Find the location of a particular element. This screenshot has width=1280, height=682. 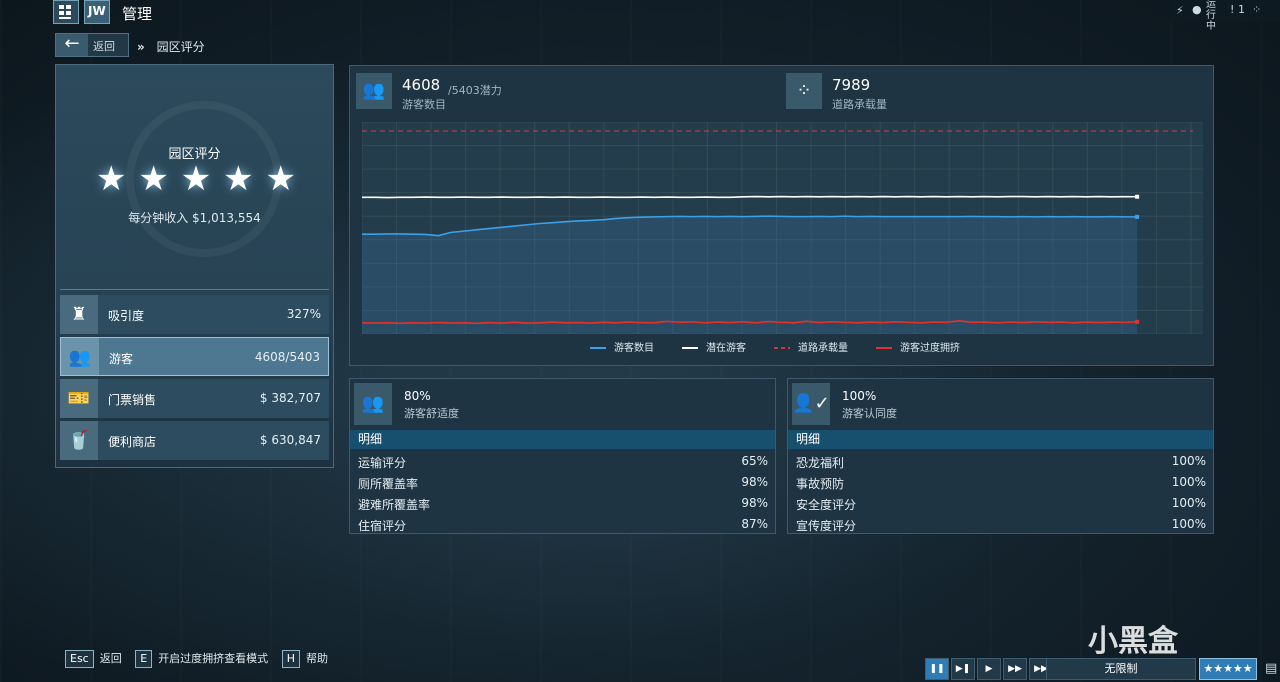

back-label: 返回 is located at coordinates (104, 46).